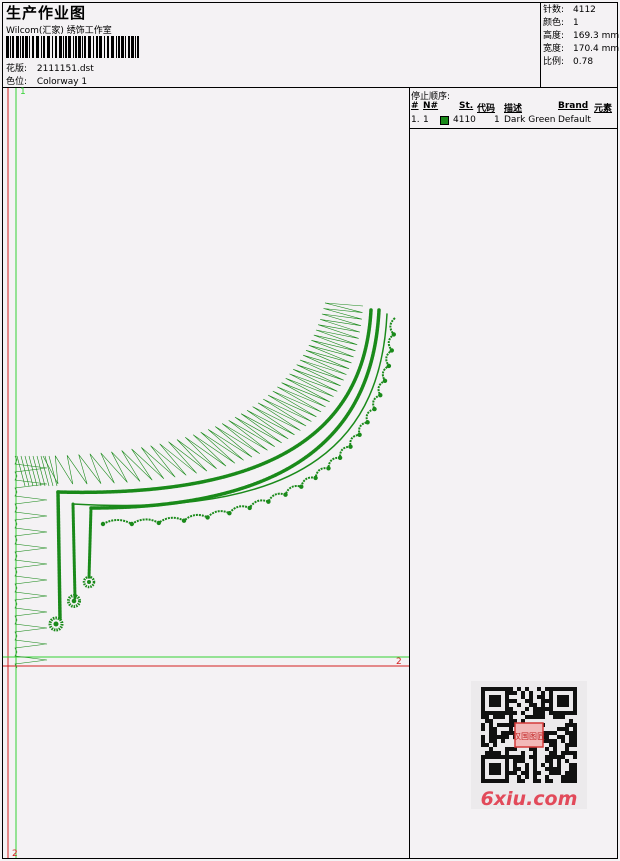 The width and height of the screenshot is (620, 861). I want to click on stat-value: 4112, so click(584, 10).